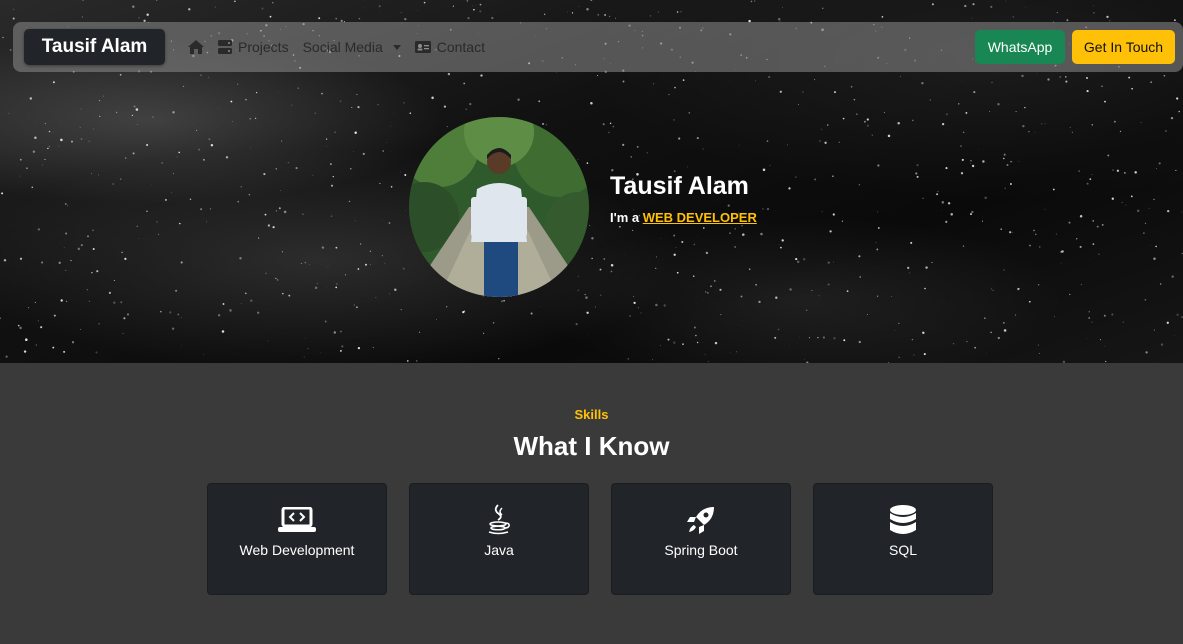 The width and height of the screenshot is (1183, 644). Describe the element at coordinates (499, 207) in the screenshot. I see `profile-photo` at that location.